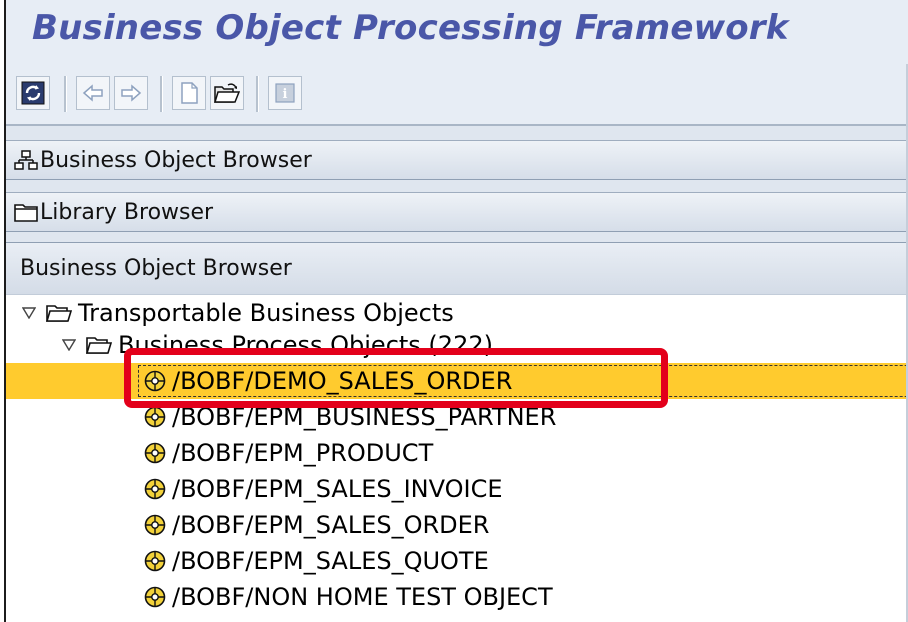  I want to click on tree-item: /BOBF/EPM_SALES_QUOTE, so click(457, 561).